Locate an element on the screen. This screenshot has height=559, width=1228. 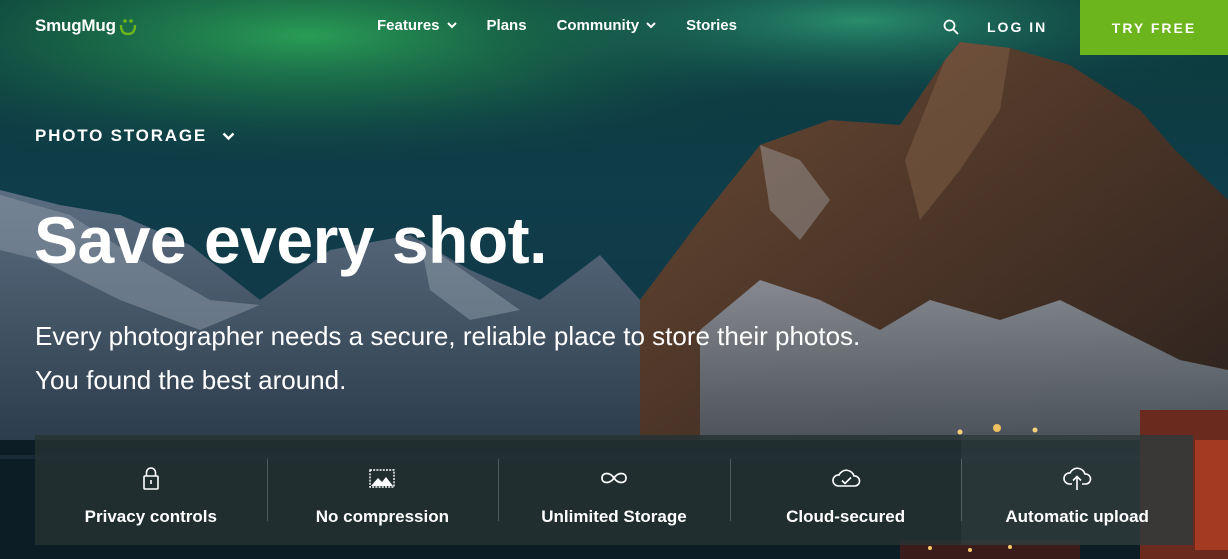
feature-label: Automatic upload is located at coordinates (1077, 516).